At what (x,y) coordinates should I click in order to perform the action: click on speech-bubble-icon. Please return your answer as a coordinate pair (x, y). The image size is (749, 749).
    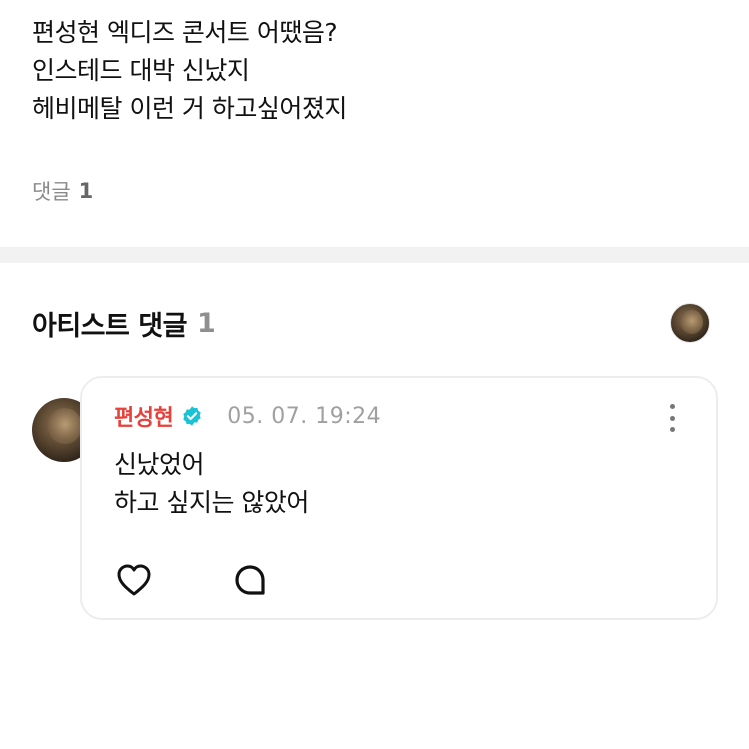
    Looking at the image, I should click on (250, 580).